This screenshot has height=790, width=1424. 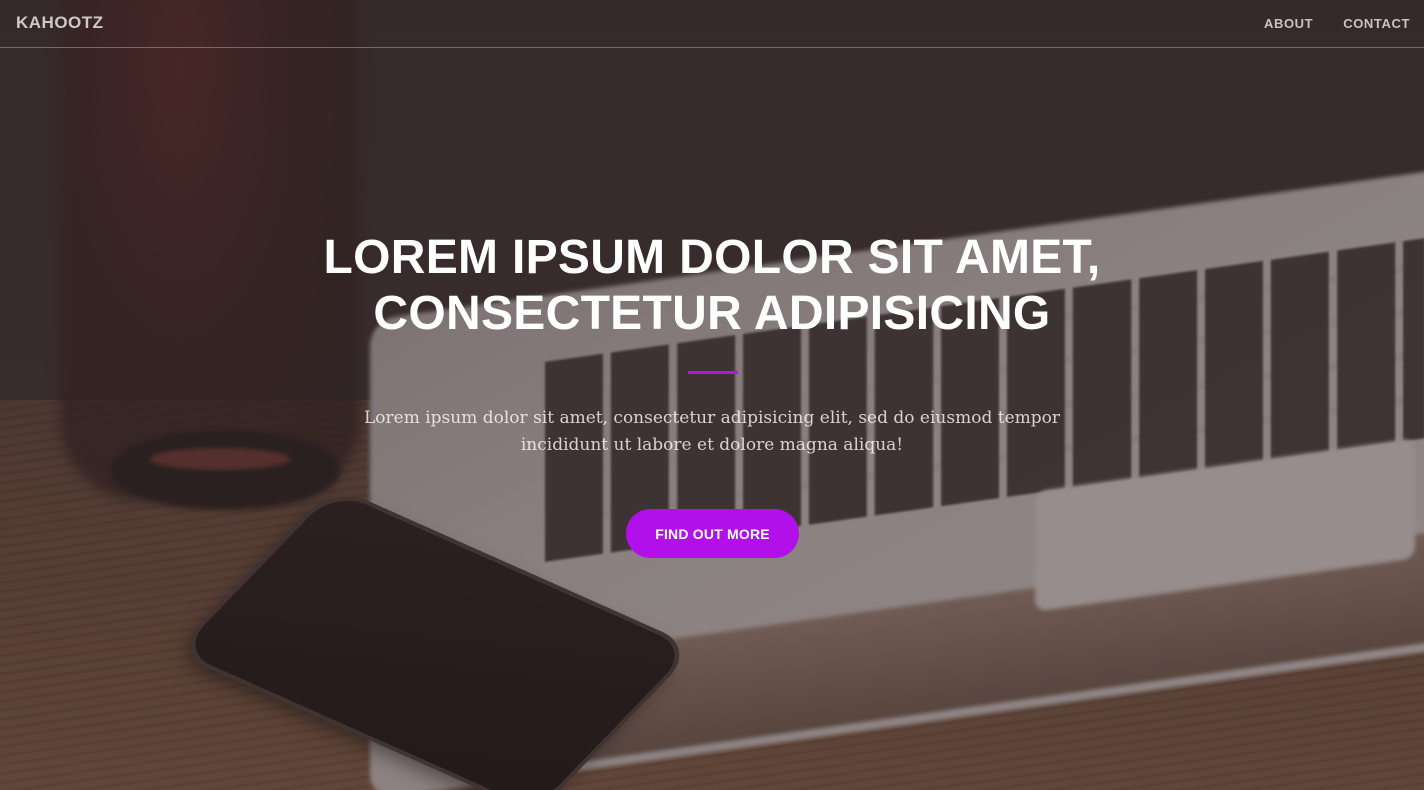 I want to click on hero-divider, so click(x=713, y=372).